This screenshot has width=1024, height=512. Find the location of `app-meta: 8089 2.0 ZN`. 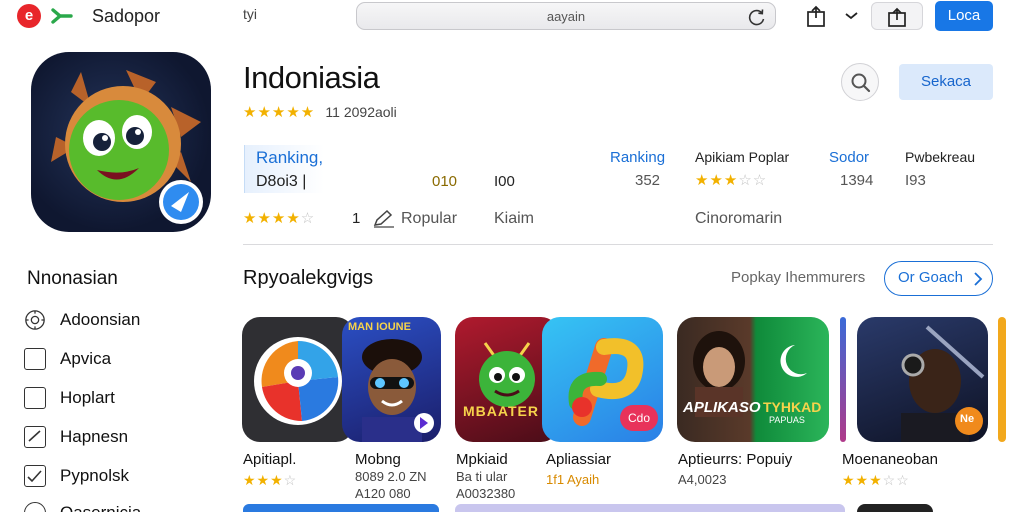

app-meta: 8089 2.0 ZN is located at coordinates (391, 476).